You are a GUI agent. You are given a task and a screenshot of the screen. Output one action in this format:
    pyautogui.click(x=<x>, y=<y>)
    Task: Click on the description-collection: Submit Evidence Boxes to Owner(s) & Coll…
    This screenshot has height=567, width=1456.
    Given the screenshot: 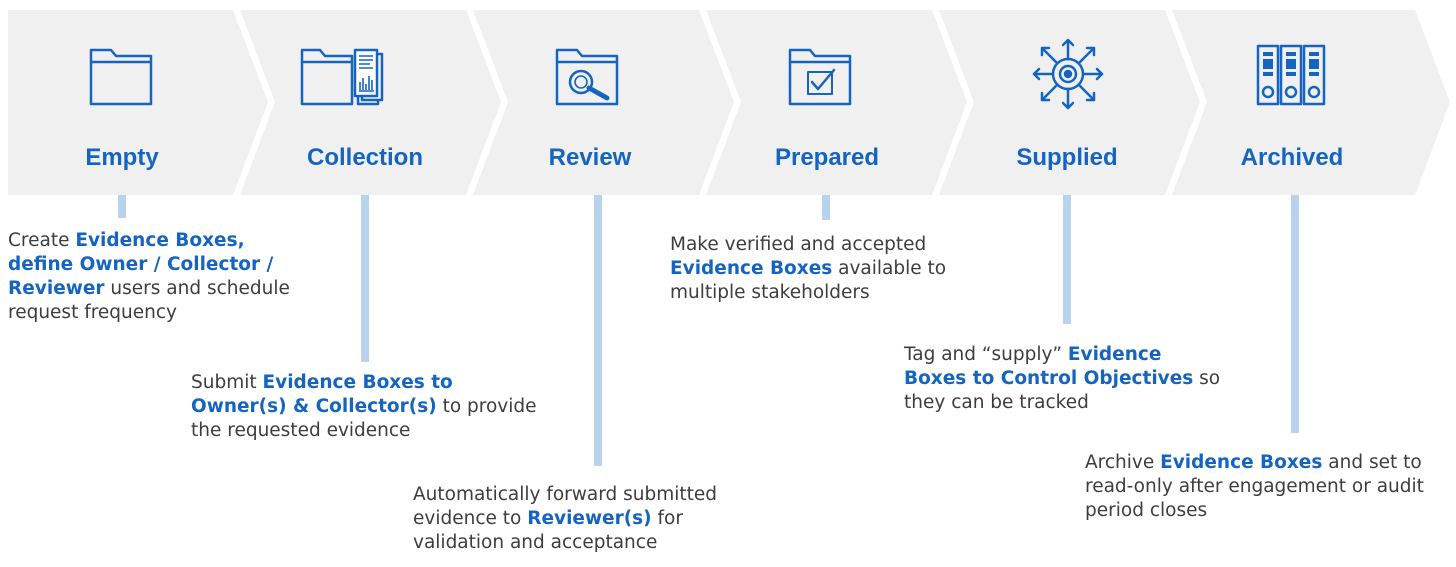 What is the action you would take?
    pyautogui.click(x=371, y=407)
    